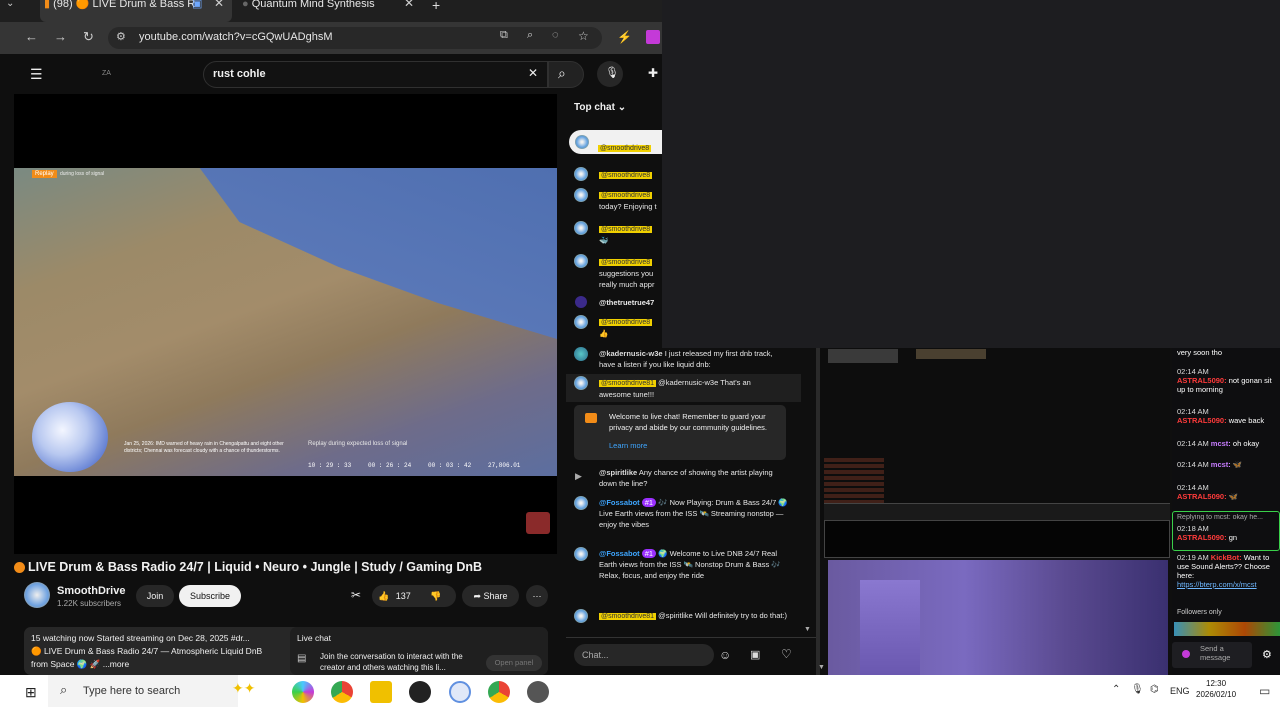 The height and width of the screenshot is (720, 1280). Describe the element at coordinates (1220, 653) in the screenshot. I see `kick-send-placeholder: Send a message` at that location.